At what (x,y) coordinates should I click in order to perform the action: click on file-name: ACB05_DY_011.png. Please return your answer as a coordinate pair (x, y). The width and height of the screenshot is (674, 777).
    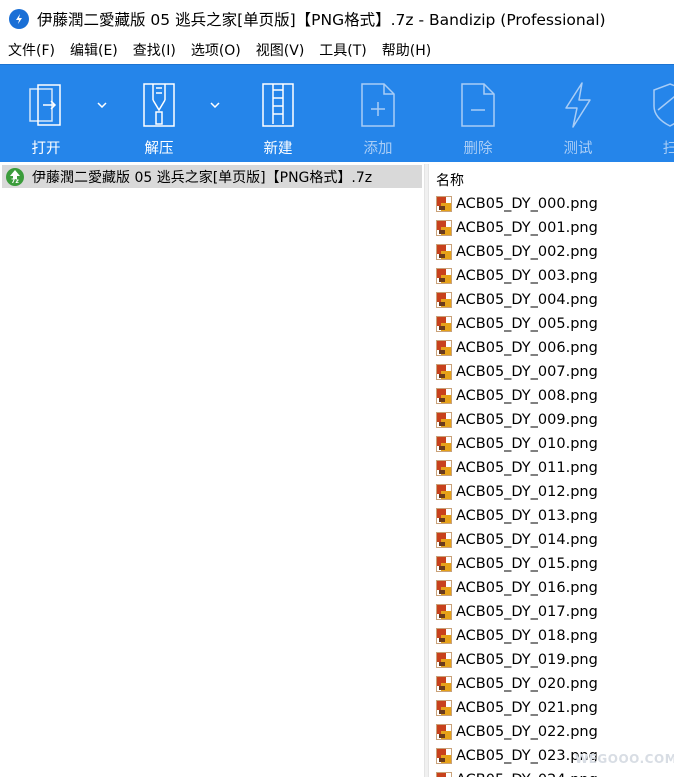
    Looking at the image, I should click on (527, 468).